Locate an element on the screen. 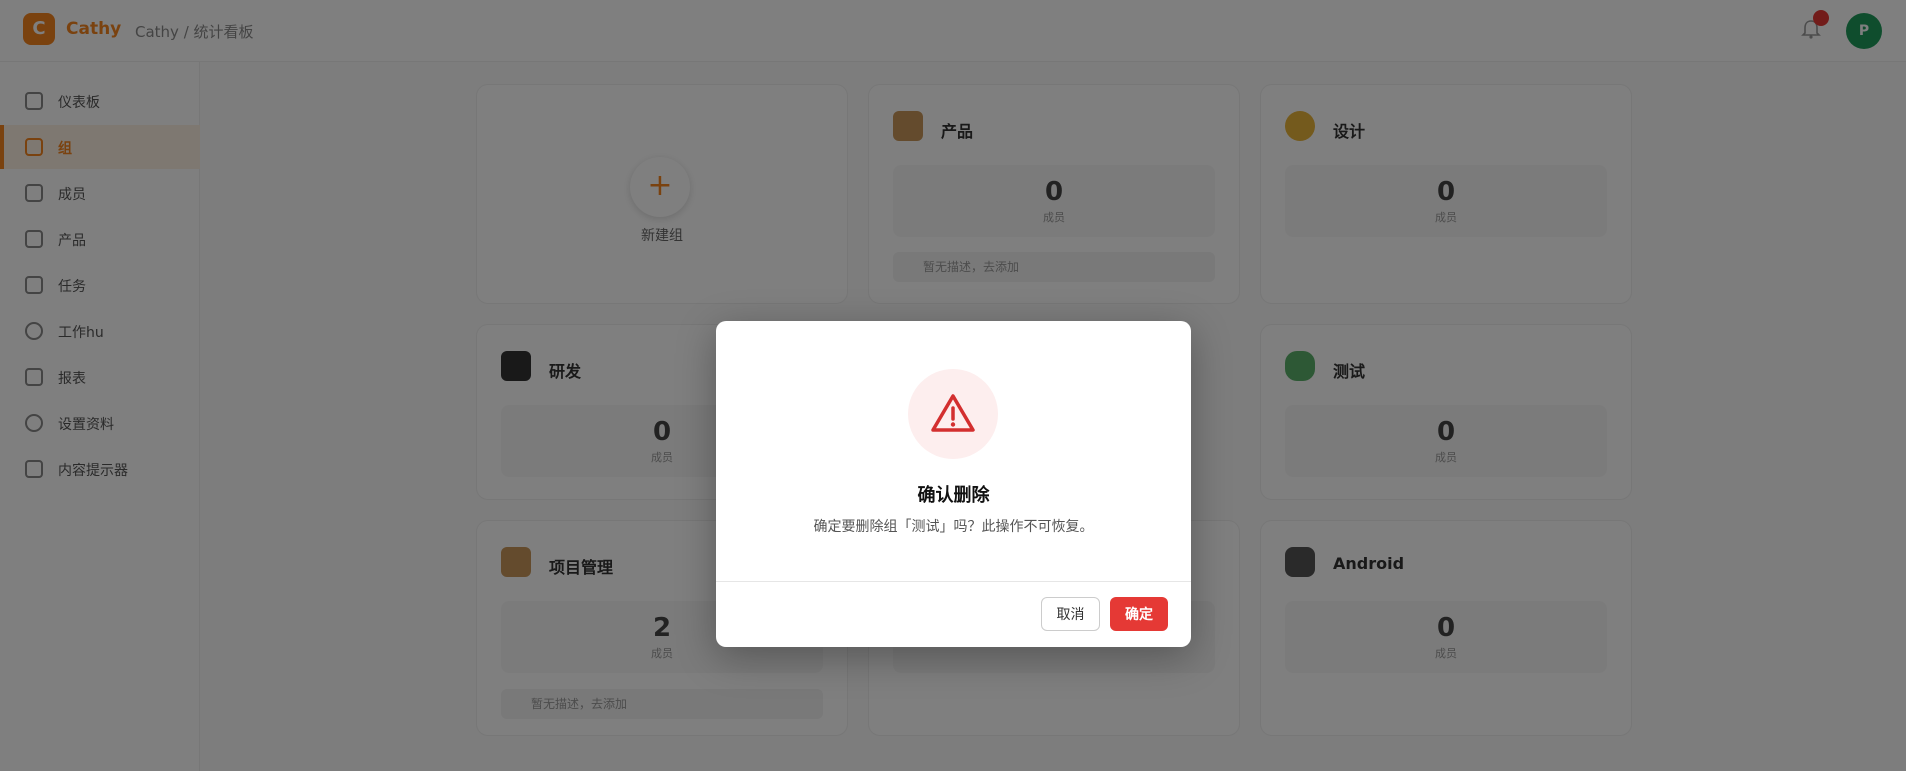  cancel-button: 取消 is located at coordinates (1070, 614).